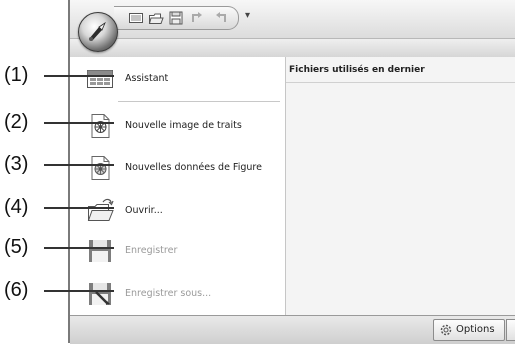  I want to click on recent-files-title: Fichiers utilisés en dernier, so click(357, 70).